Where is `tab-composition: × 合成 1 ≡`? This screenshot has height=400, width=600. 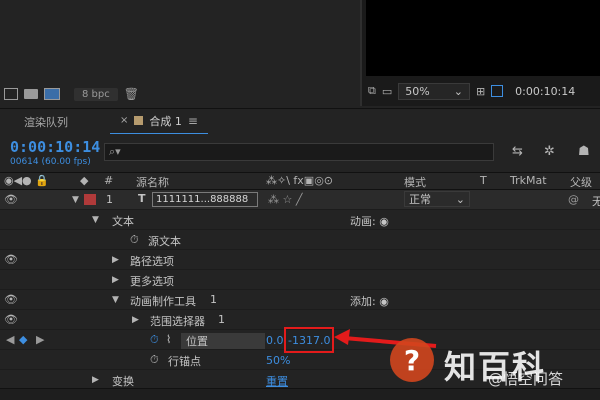
tab-composition: × 合成 1 ≡ is located at coordinates (159, 122).